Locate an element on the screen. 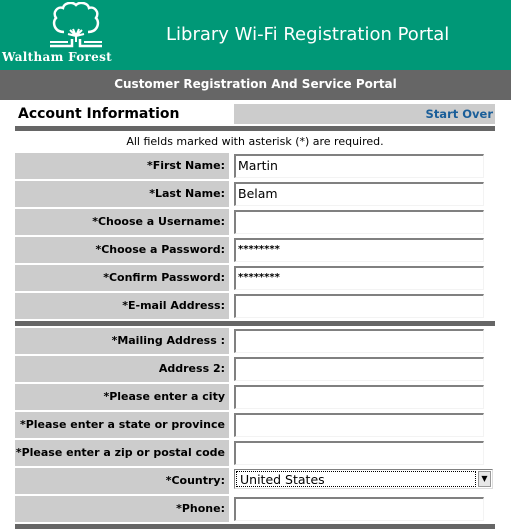 The width and height of the screenshot is (511, 529). address-2-input is located at coordinates (359, 369).